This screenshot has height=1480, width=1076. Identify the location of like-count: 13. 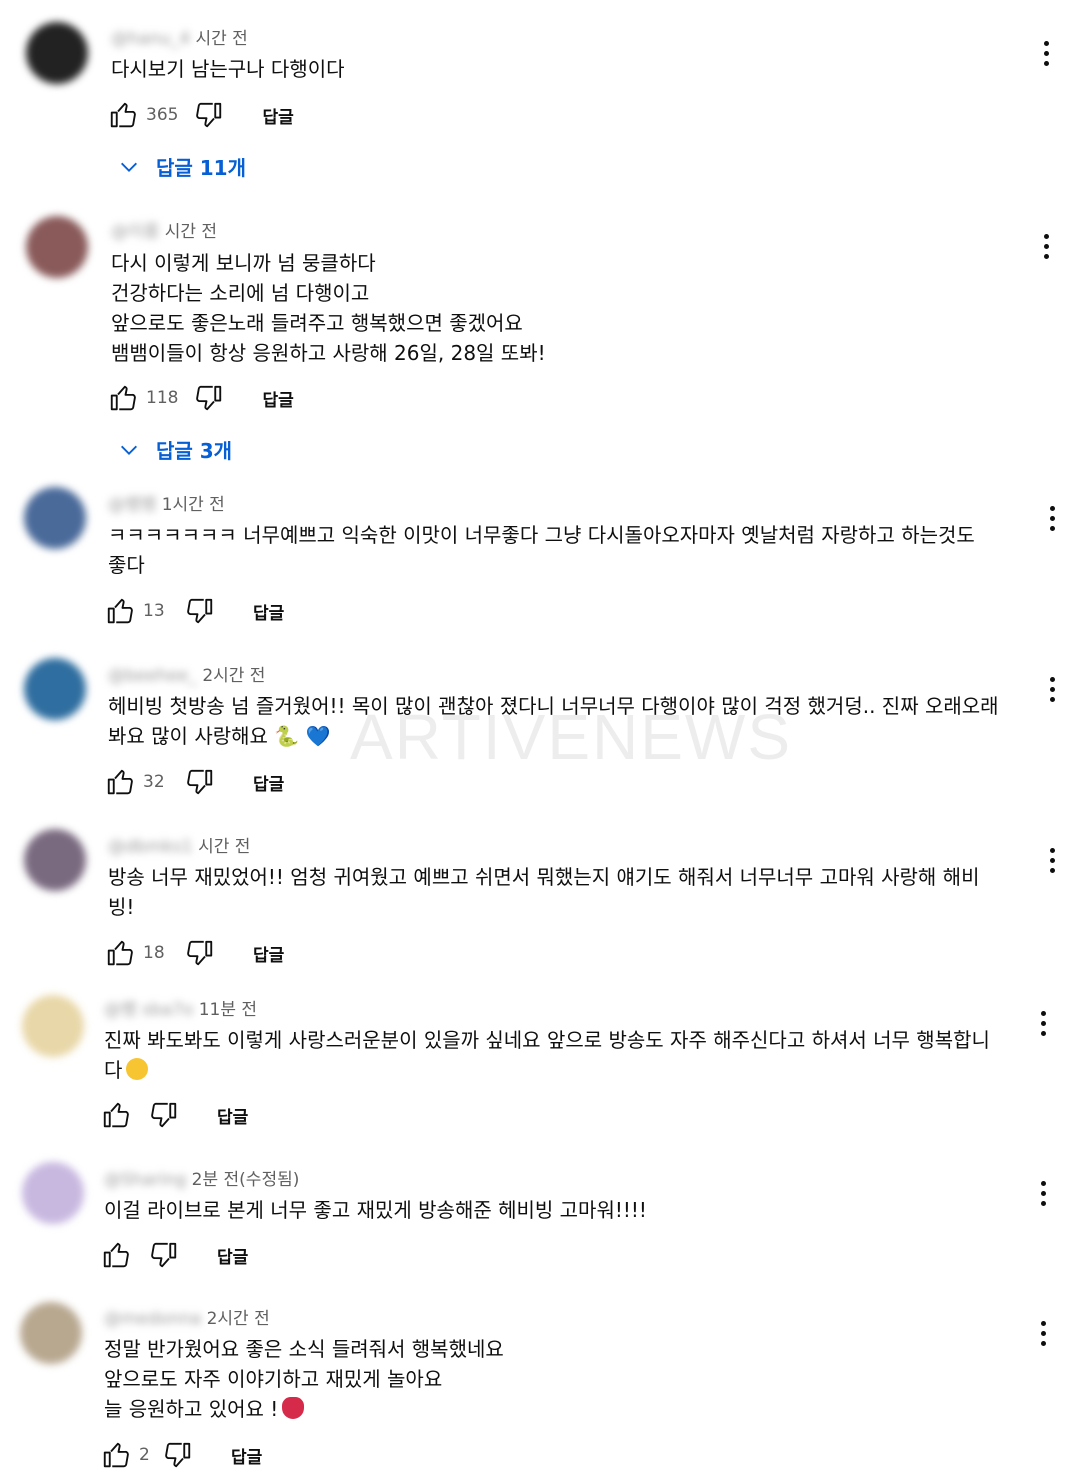
(154, 611).